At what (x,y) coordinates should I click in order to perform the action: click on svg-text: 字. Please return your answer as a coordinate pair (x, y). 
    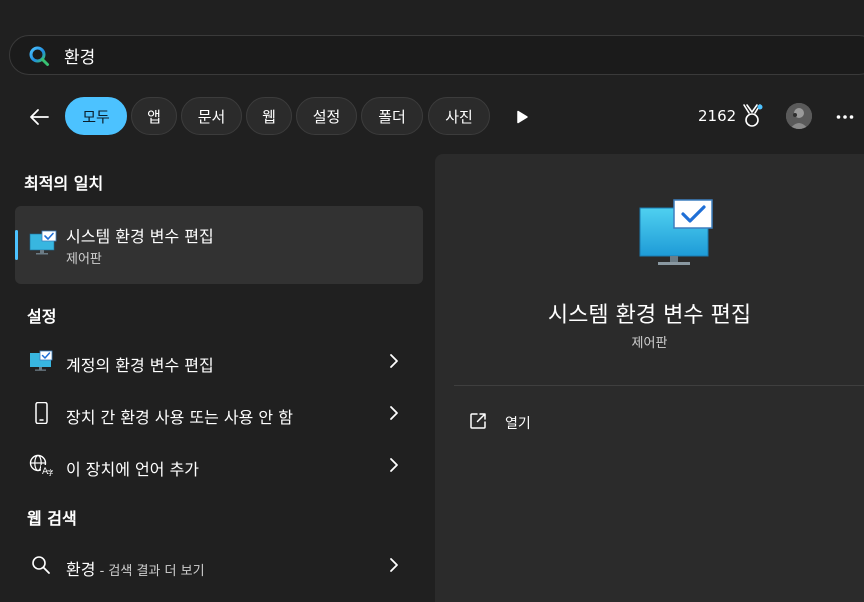
    Looking at the image, I should click on (50, 472).